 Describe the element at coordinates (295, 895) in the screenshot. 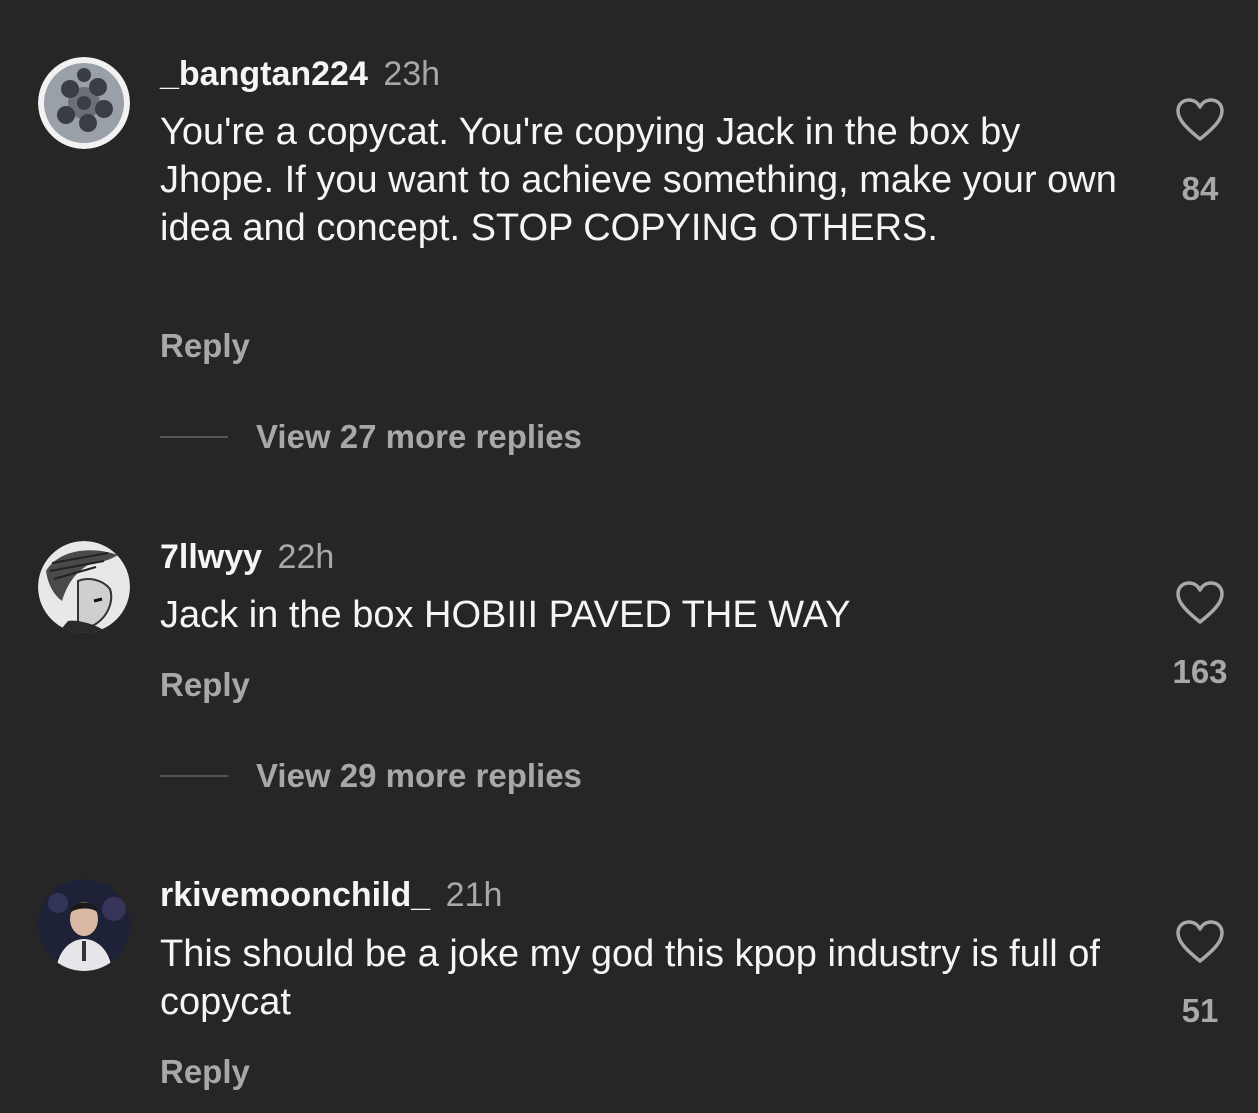

I see `username: rkivemoonchild_` at that location.